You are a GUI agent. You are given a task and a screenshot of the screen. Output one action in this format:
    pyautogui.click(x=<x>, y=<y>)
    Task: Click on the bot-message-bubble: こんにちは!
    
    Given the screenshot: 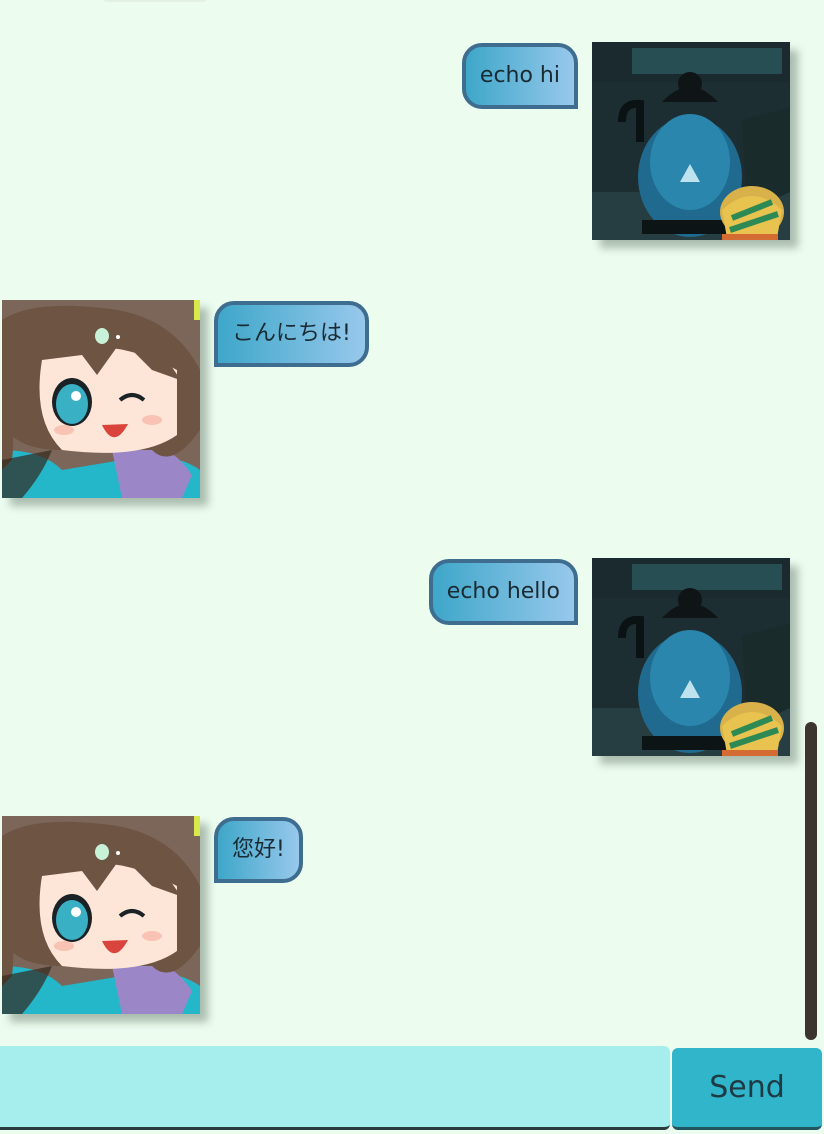 What is the action you would take?
    pyautogui.click(x=291, y=334)
    